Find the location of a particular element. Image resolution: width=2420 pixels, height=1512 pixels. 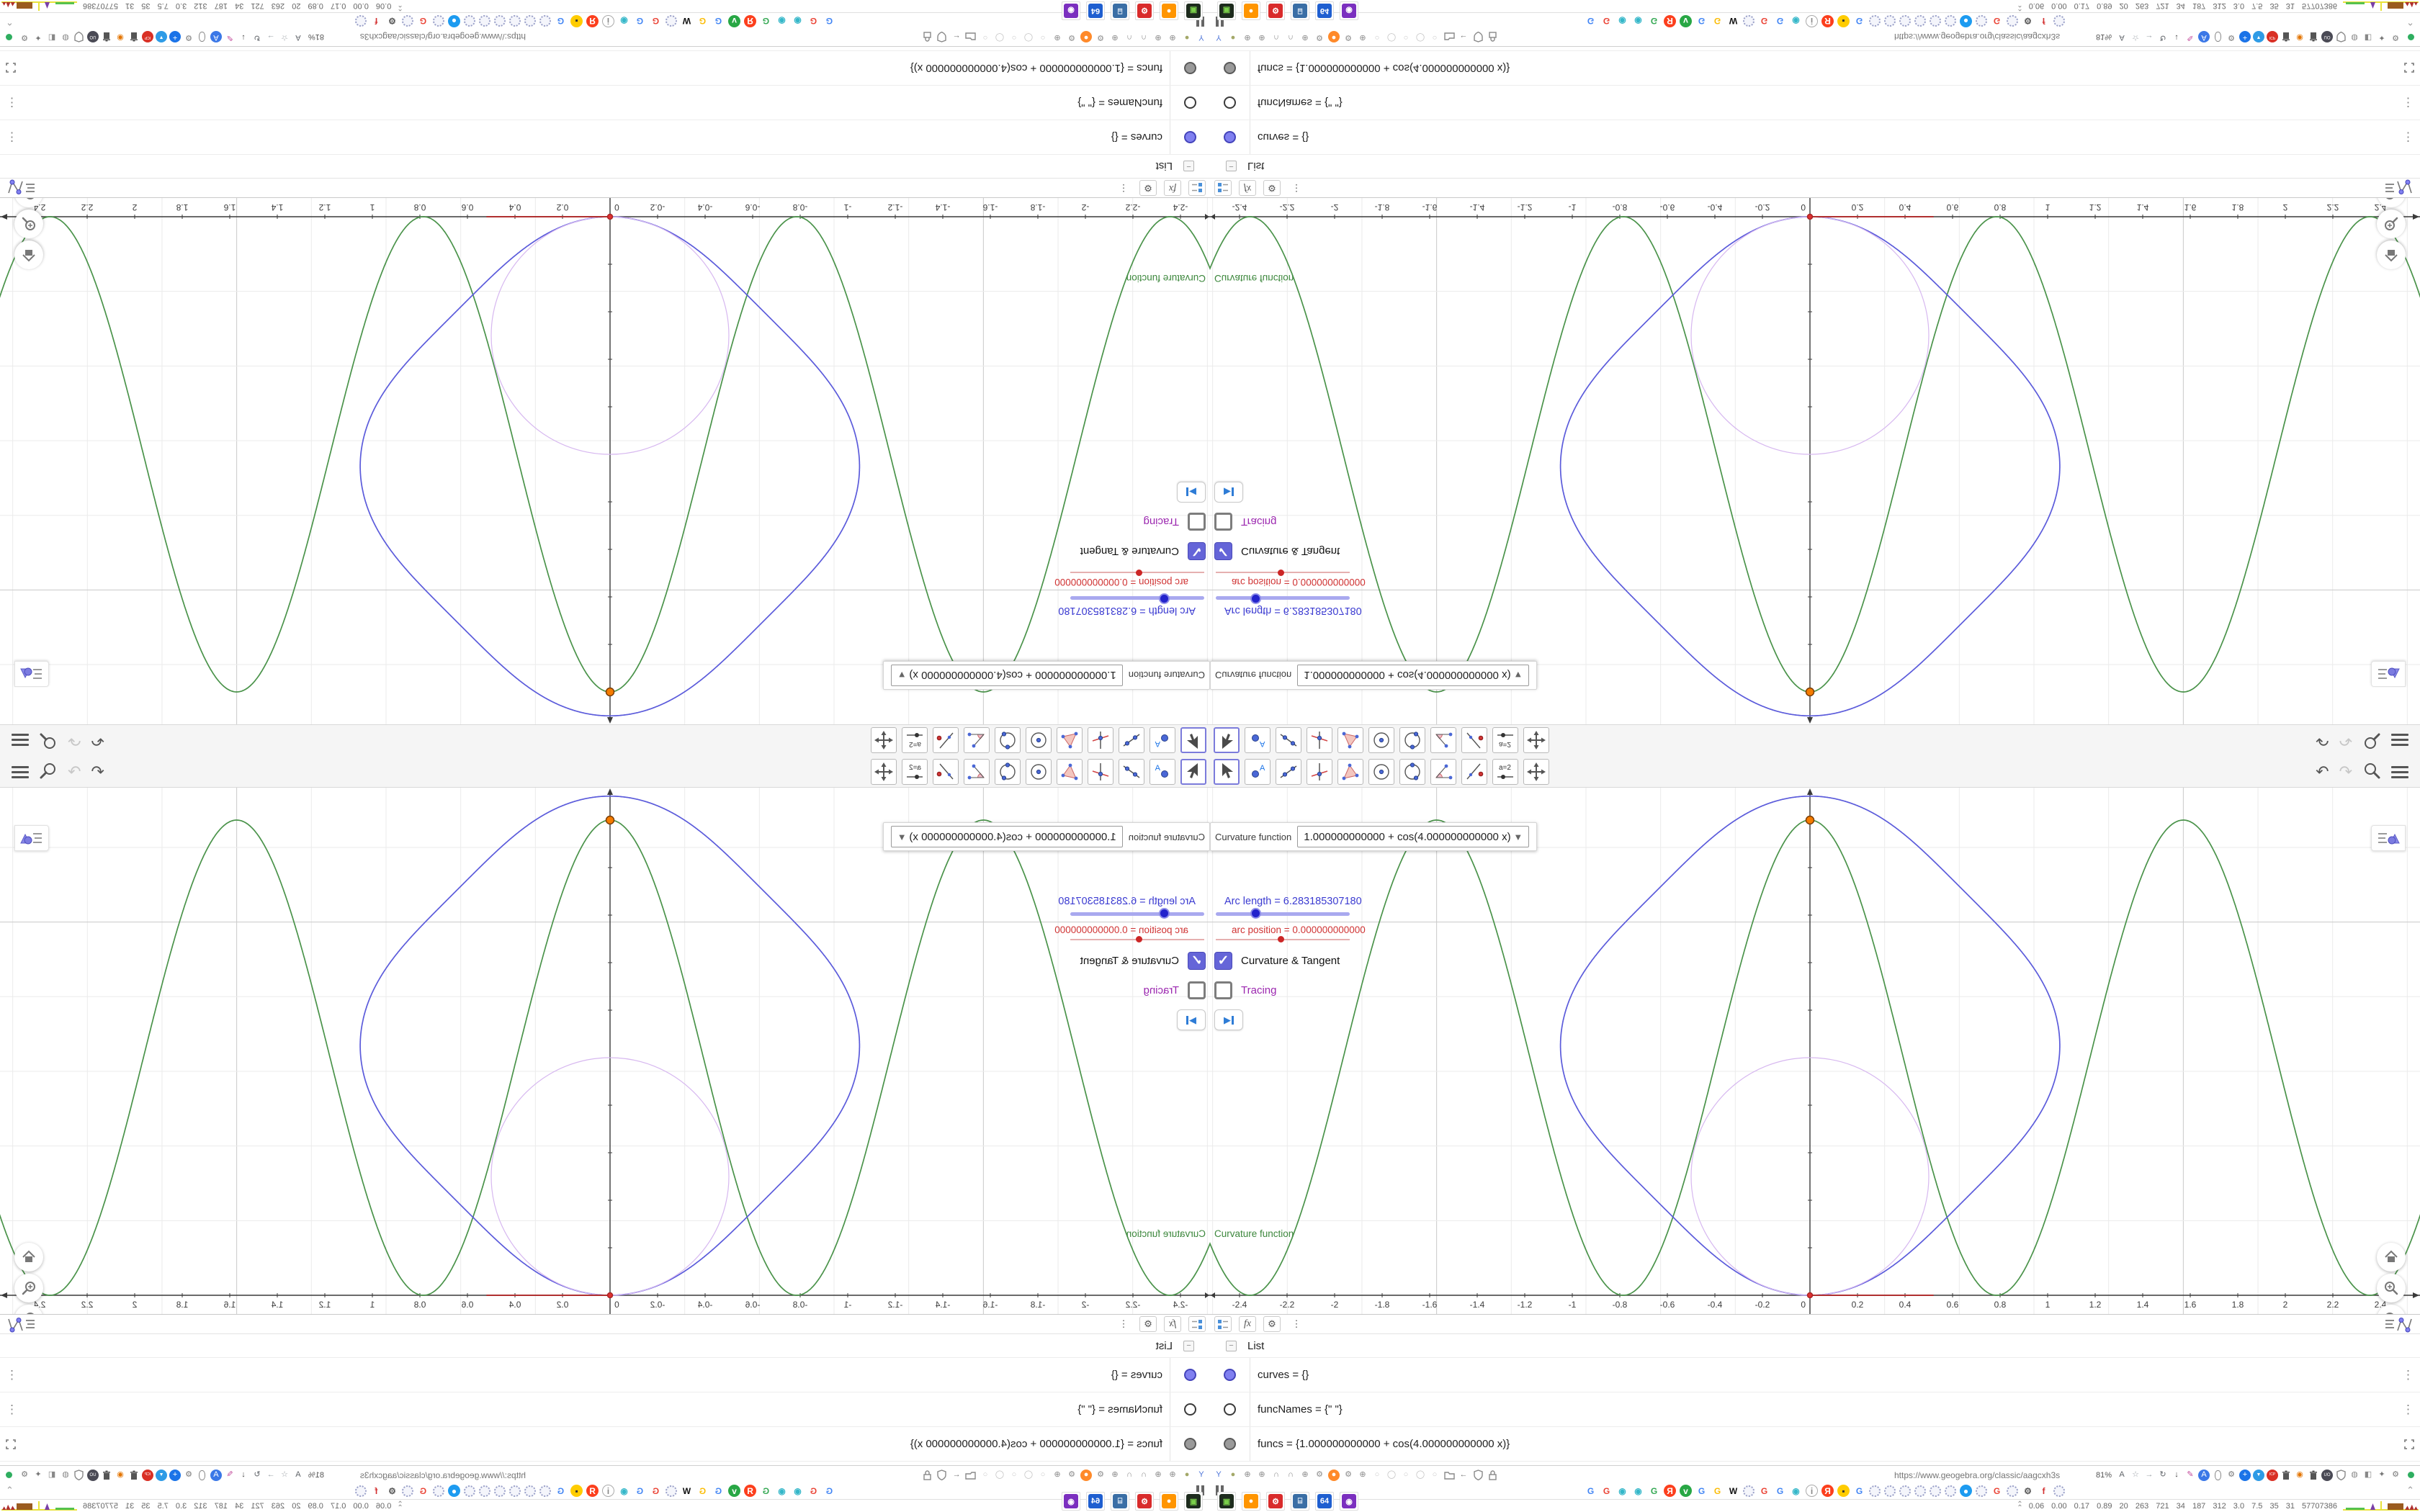

chevron-down-icon: ▼ is located at coordinates (1518, 837).